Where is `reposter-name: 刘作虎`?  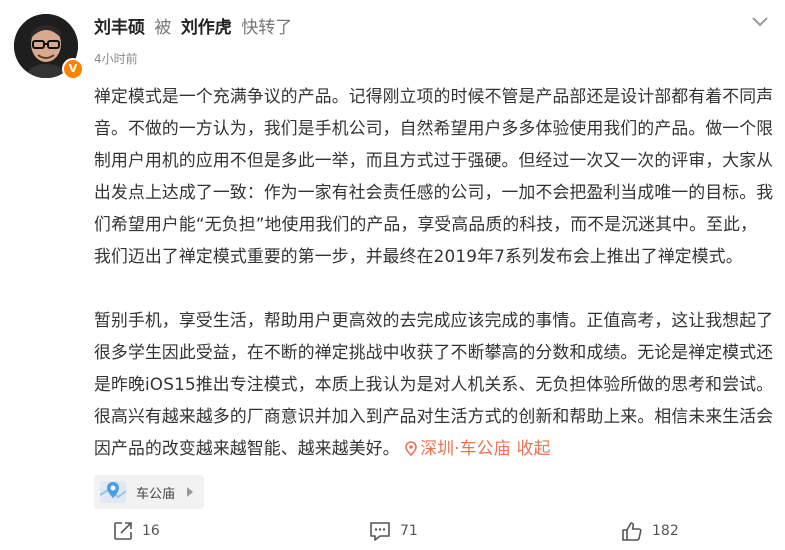
reposter-name: 刘作虎 is located at coordinates (206, 28).